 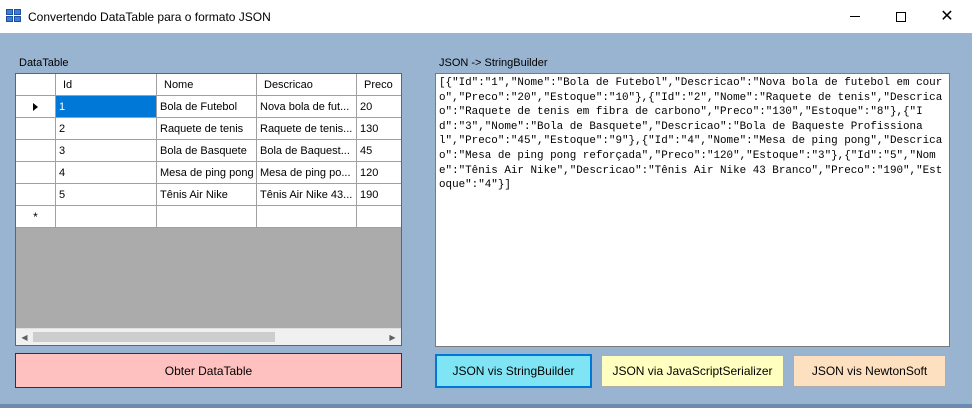 I want to click on grid-cell-nome: Raquete de tenis, so click(x=207, y=129).